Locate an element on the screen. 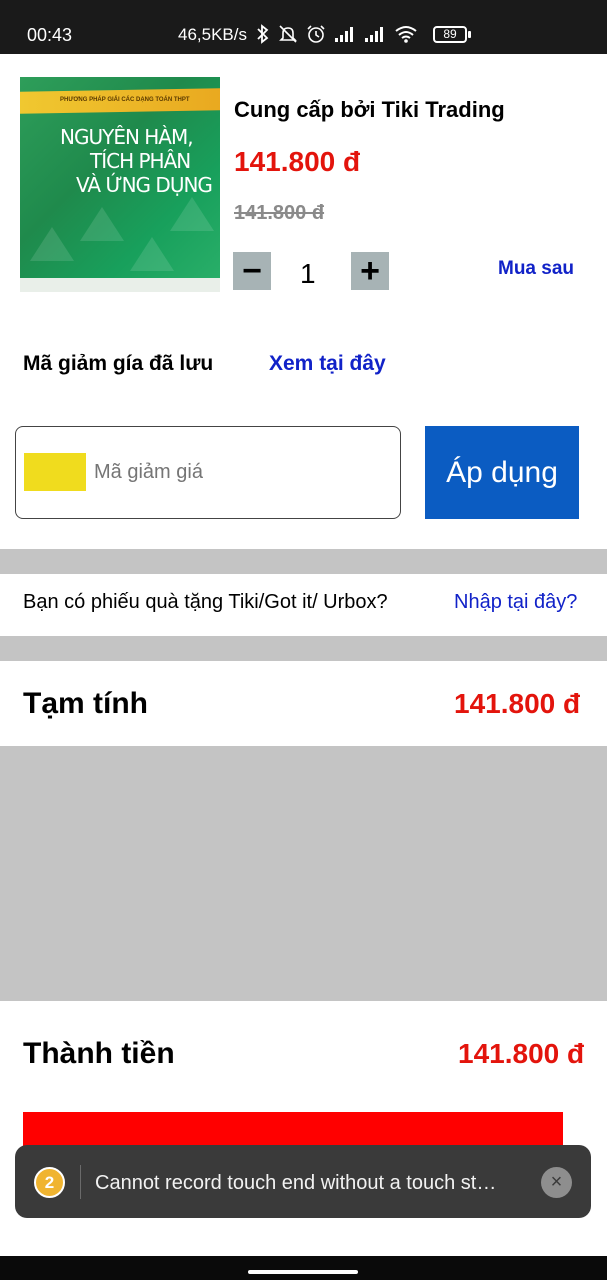 The width and height of the screenshot is (607, 1280). battery-icon: 89 is located at coordinates (450, 34).